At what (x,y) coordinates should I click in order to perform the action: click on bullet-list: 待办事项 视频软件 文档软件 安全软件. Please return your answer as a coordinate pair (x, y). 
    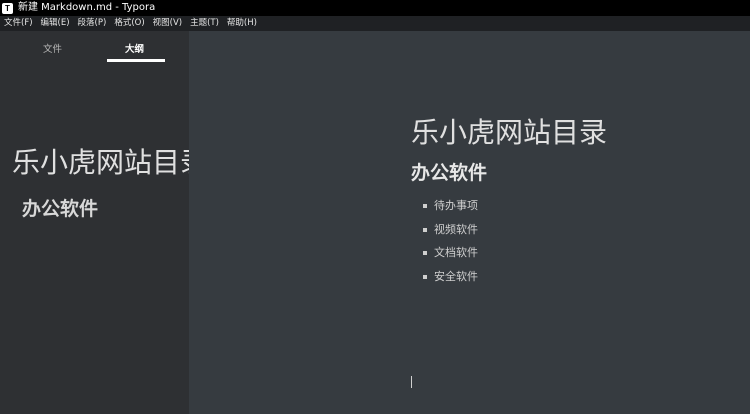
    Looking at the image, I should click on (450, 245).